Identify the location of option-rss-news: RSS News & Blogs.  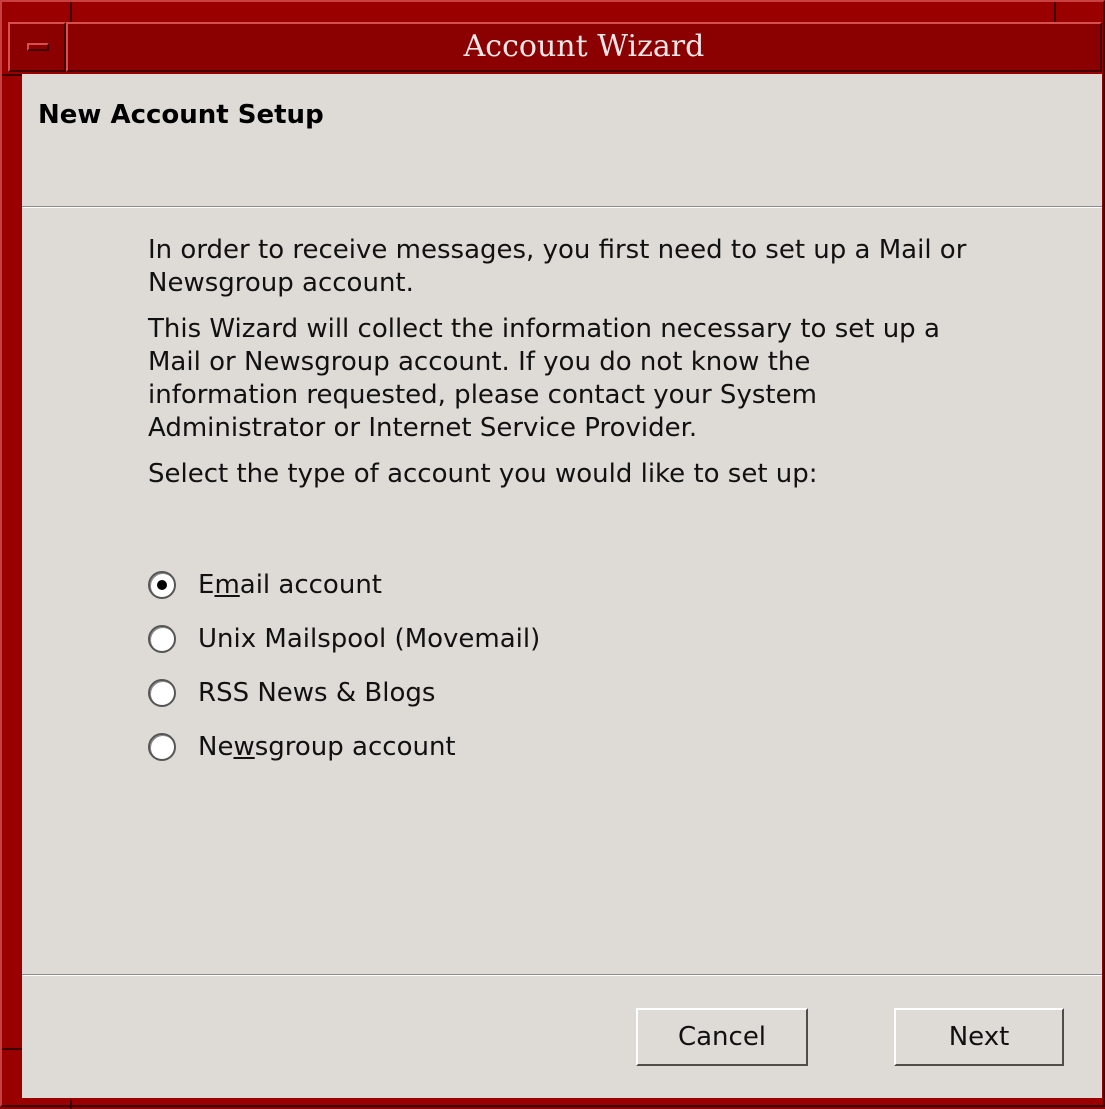
(344, 693).